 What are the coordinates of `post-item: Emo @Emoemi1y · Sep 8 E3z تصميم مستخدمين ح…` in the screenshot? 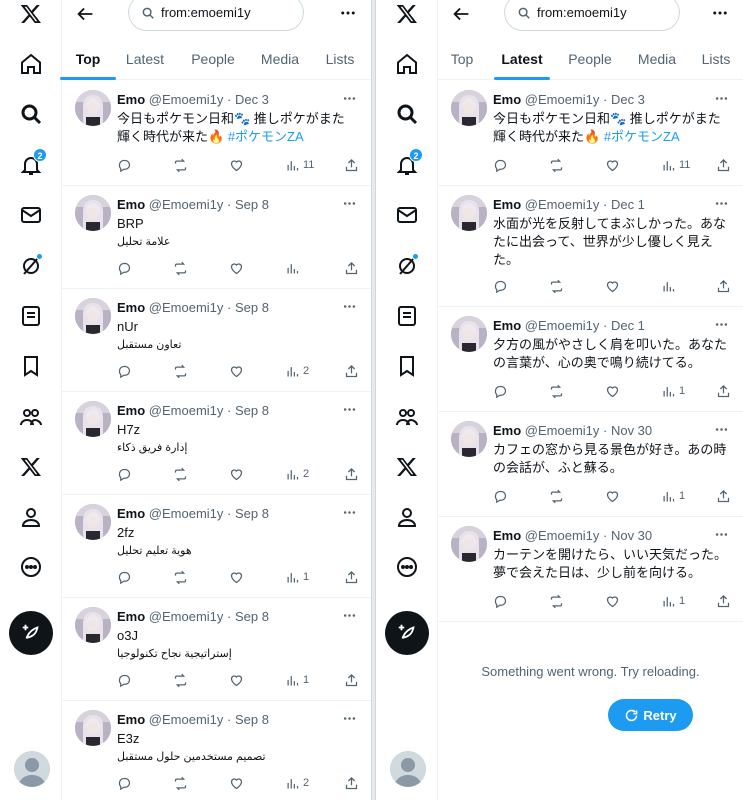 It's located at (216, 750).